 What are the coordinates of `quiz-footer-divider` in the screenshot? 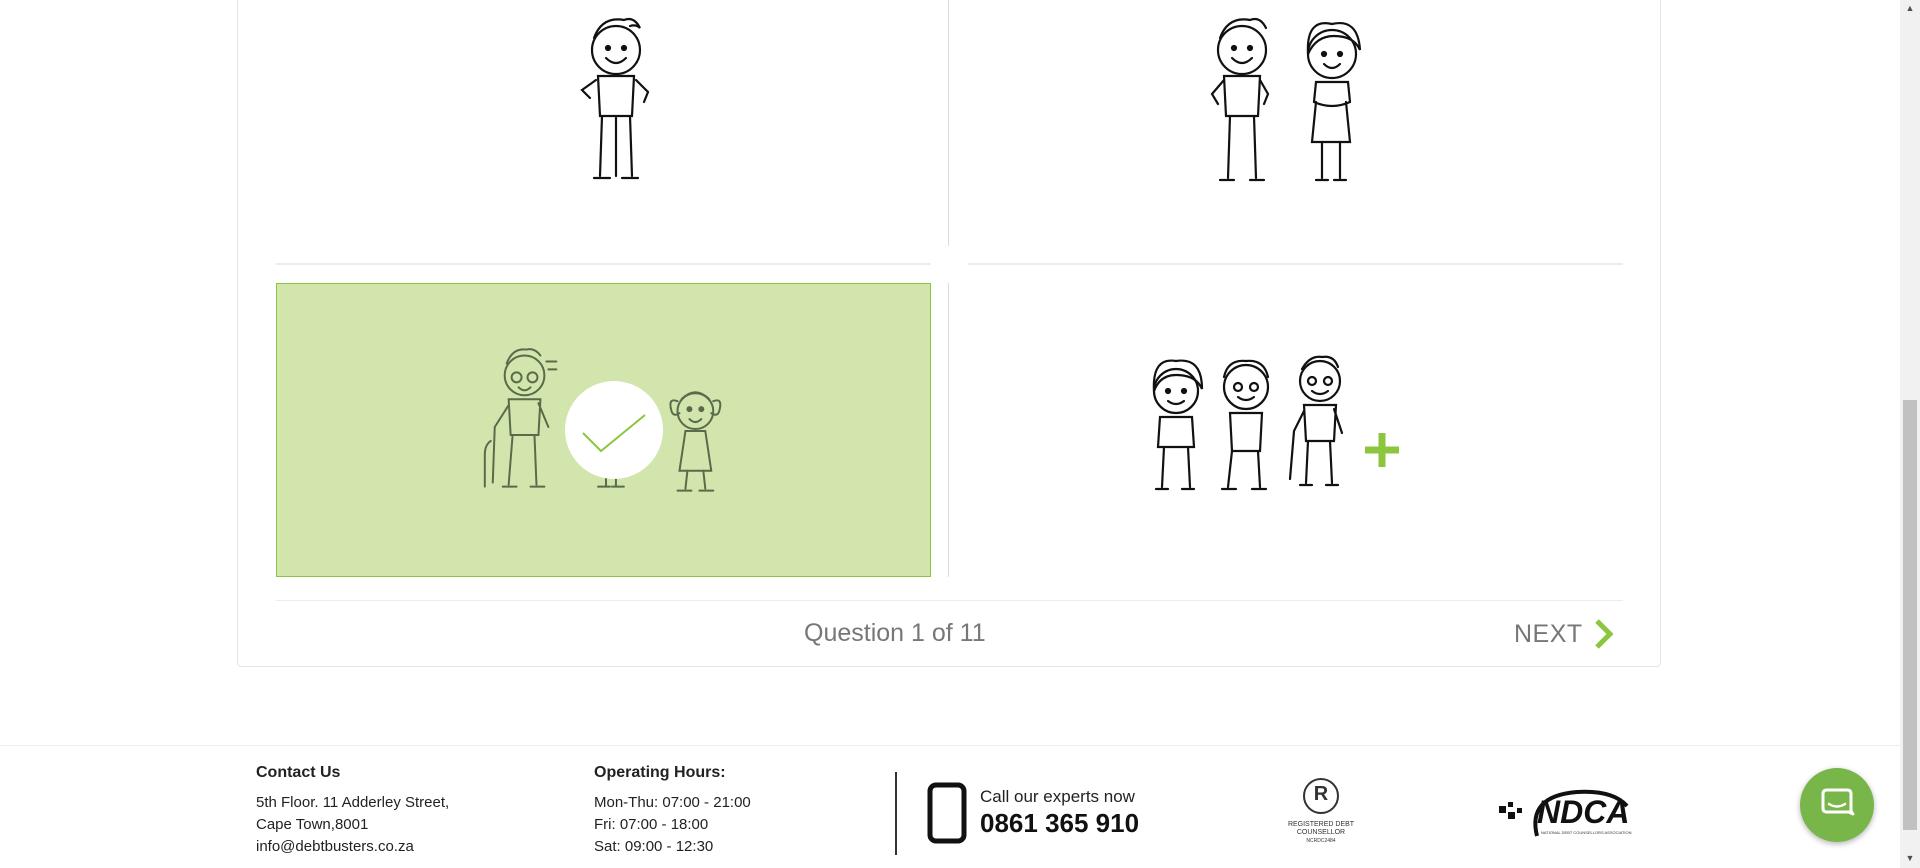 It's located at (949, 600).